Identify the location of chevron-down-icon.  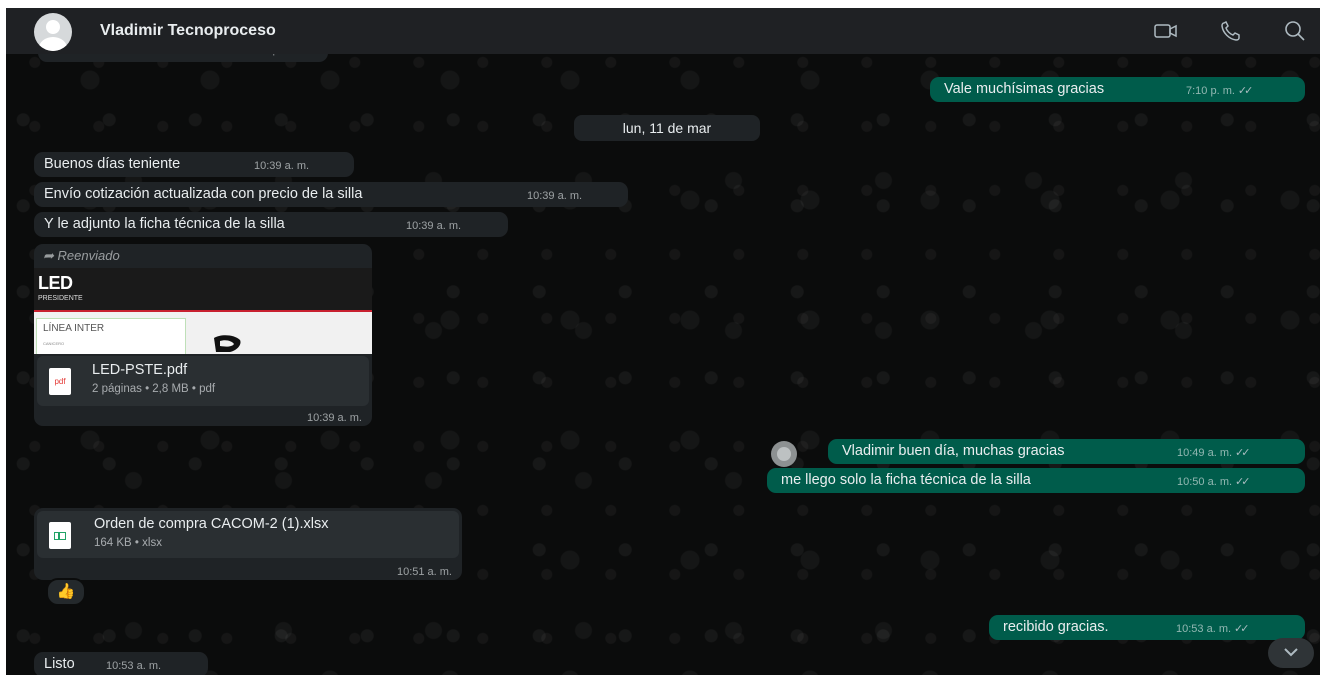
(1291, 652).